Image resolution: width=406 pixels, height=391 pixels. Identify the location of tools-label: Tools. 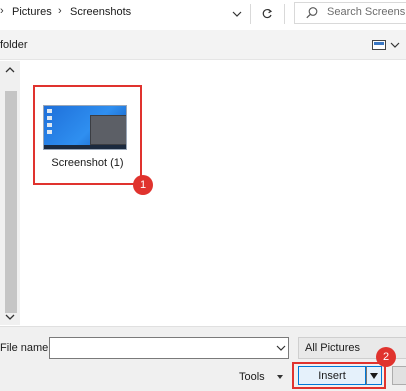
(252, 377).